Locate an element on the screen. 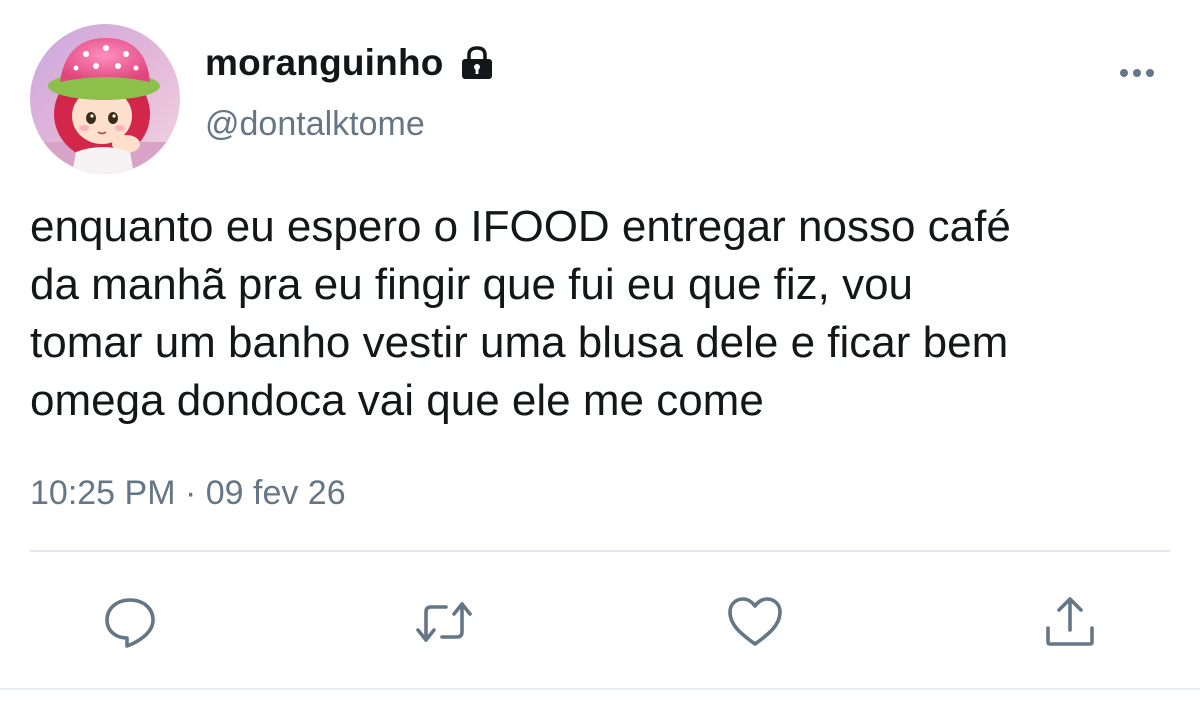 The image size is (1200, 710). lock-icon is located at coordinates (477, 63).